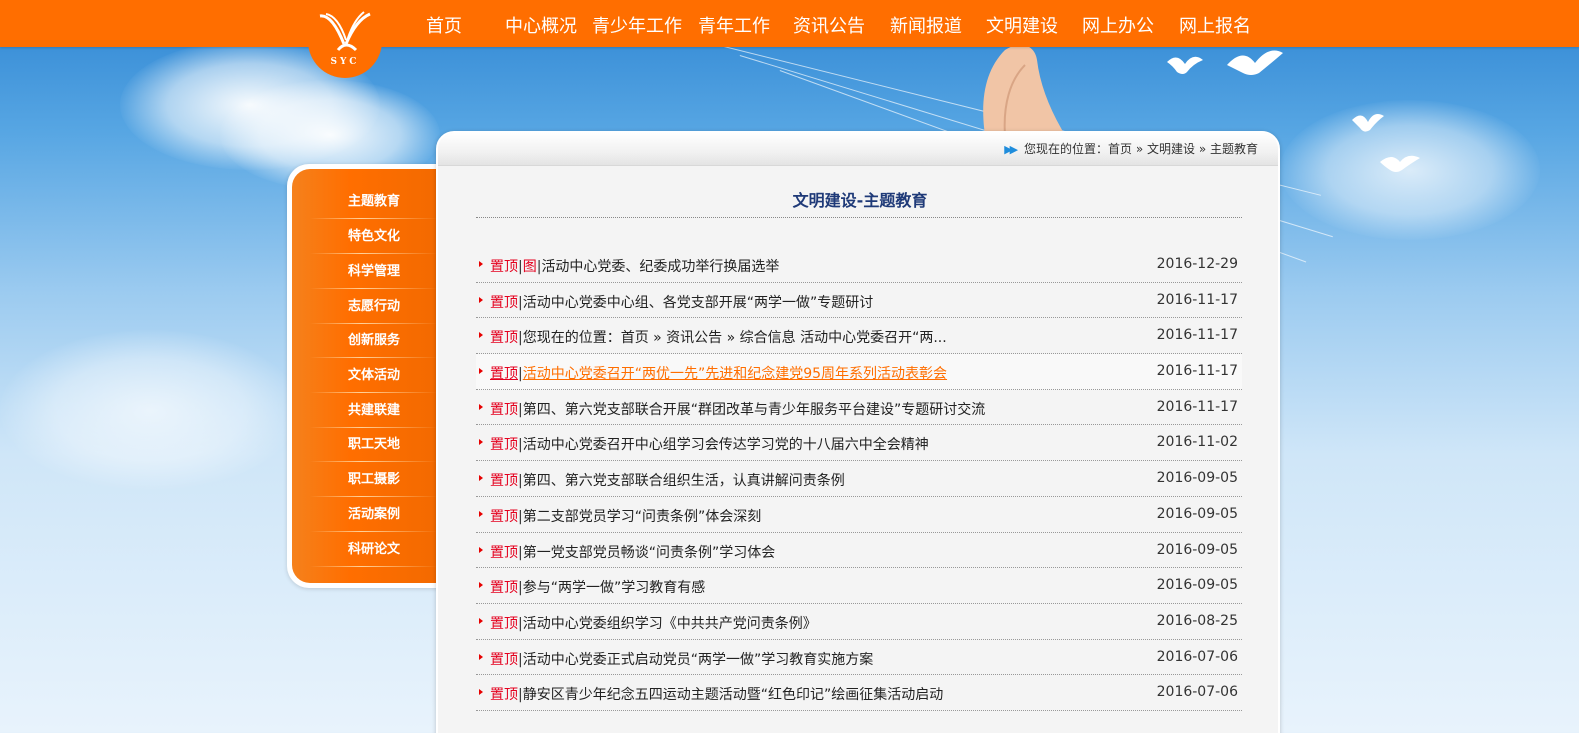 This screenshot has height=733, width=1579. What do you see at coordinates (1197, 264) in the screenshot?
I see `article-date: 2016-12-29` at bounding box center [1197, 264].